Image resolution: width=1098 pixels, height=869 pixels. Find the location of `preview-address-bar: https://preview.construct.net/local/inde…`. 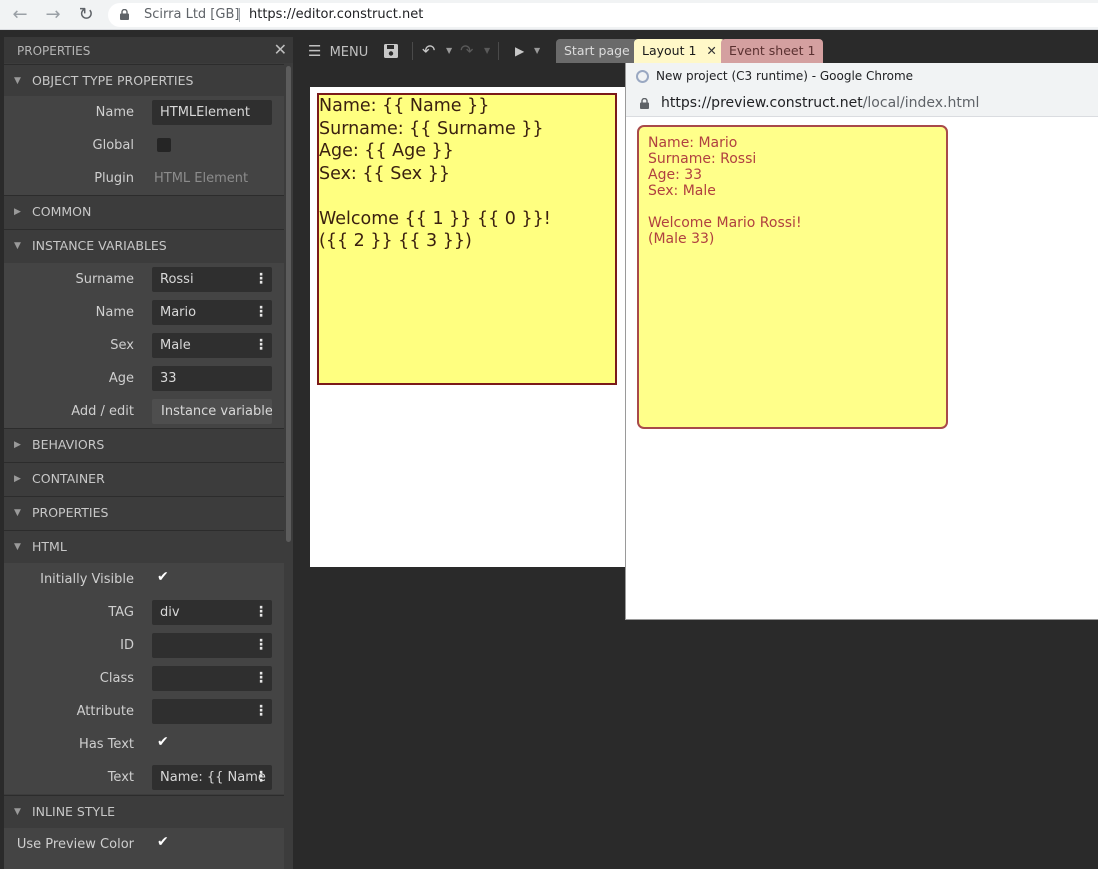

preview-address-bar: https://preview.construct.net/local/inde… is located at coordinates (862, 103).